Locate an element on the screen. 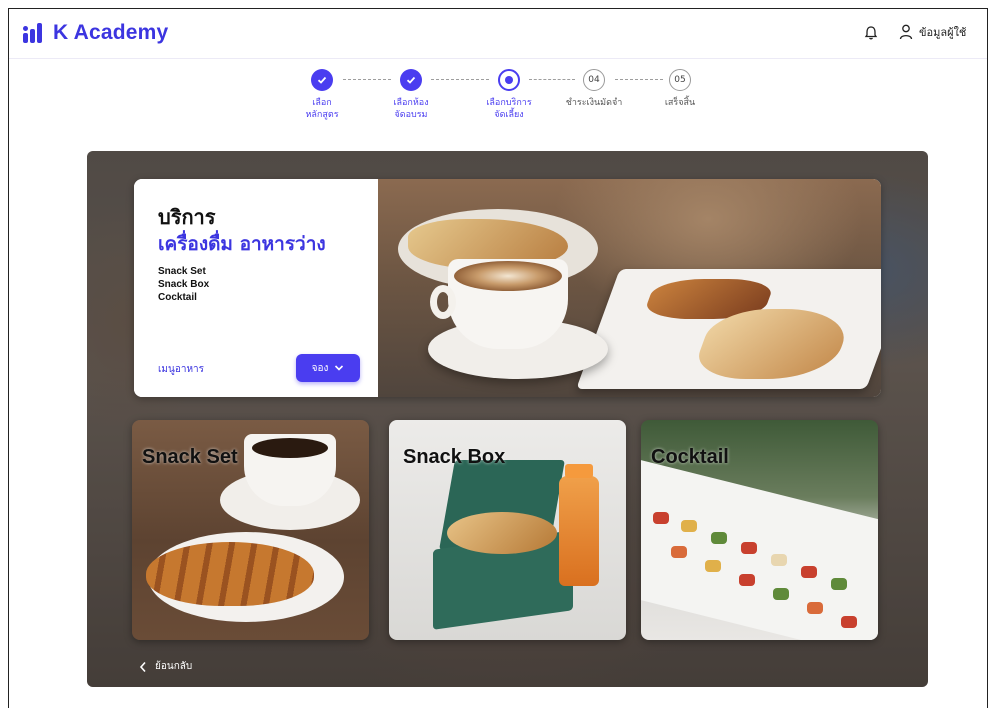 This screenshot has width=992, height=708. service-item: Snack Set is located at coordinates (182, 271).